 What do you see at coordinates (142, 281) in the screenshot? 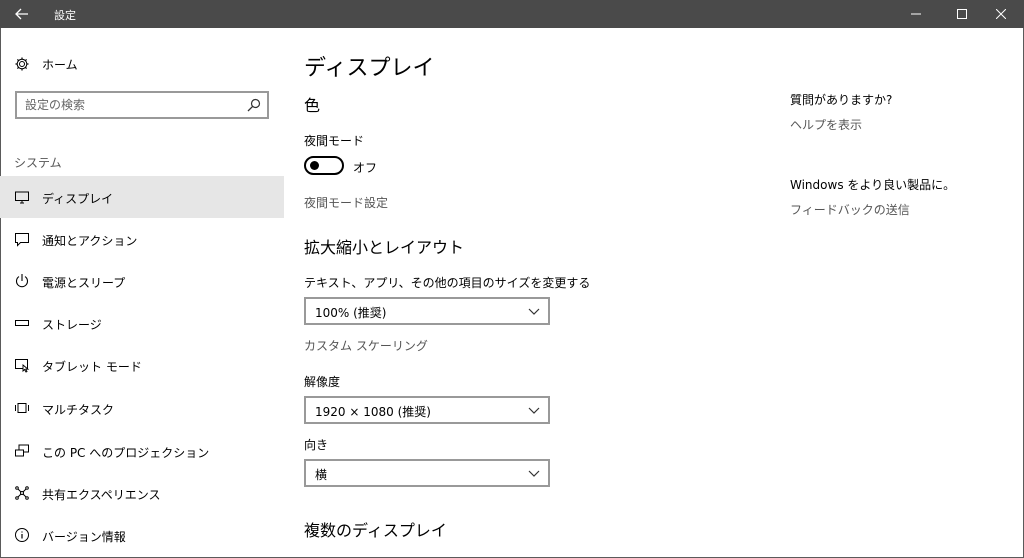
I see `sidebar-item-power: 電源とスリープ` at bounding box center [142, 281].